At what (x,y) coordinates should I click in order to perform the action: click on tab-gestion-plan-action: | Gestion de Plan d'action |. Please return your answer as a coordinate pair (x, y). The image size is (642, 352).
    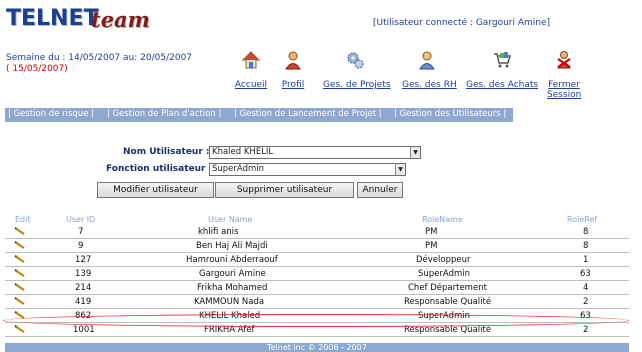
    Looking at the image, I should click on (164, 114).